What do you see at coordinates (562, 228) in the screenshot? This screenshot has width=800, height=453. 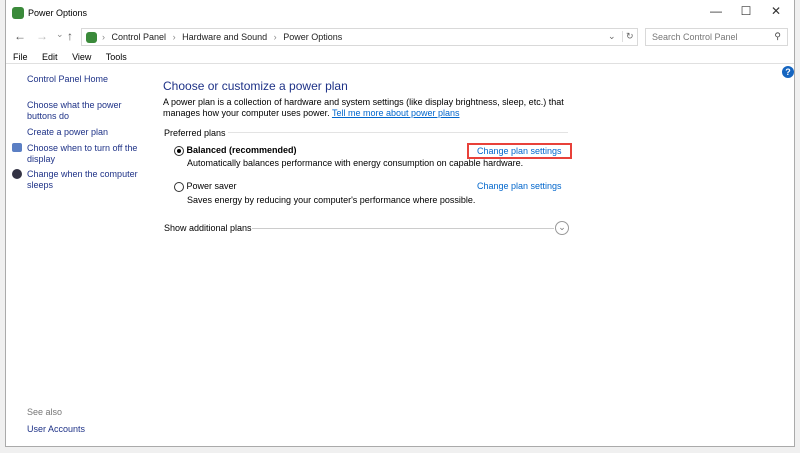 I see `expand-chevron-icon: ⌄` at bounding box center [562, 228].